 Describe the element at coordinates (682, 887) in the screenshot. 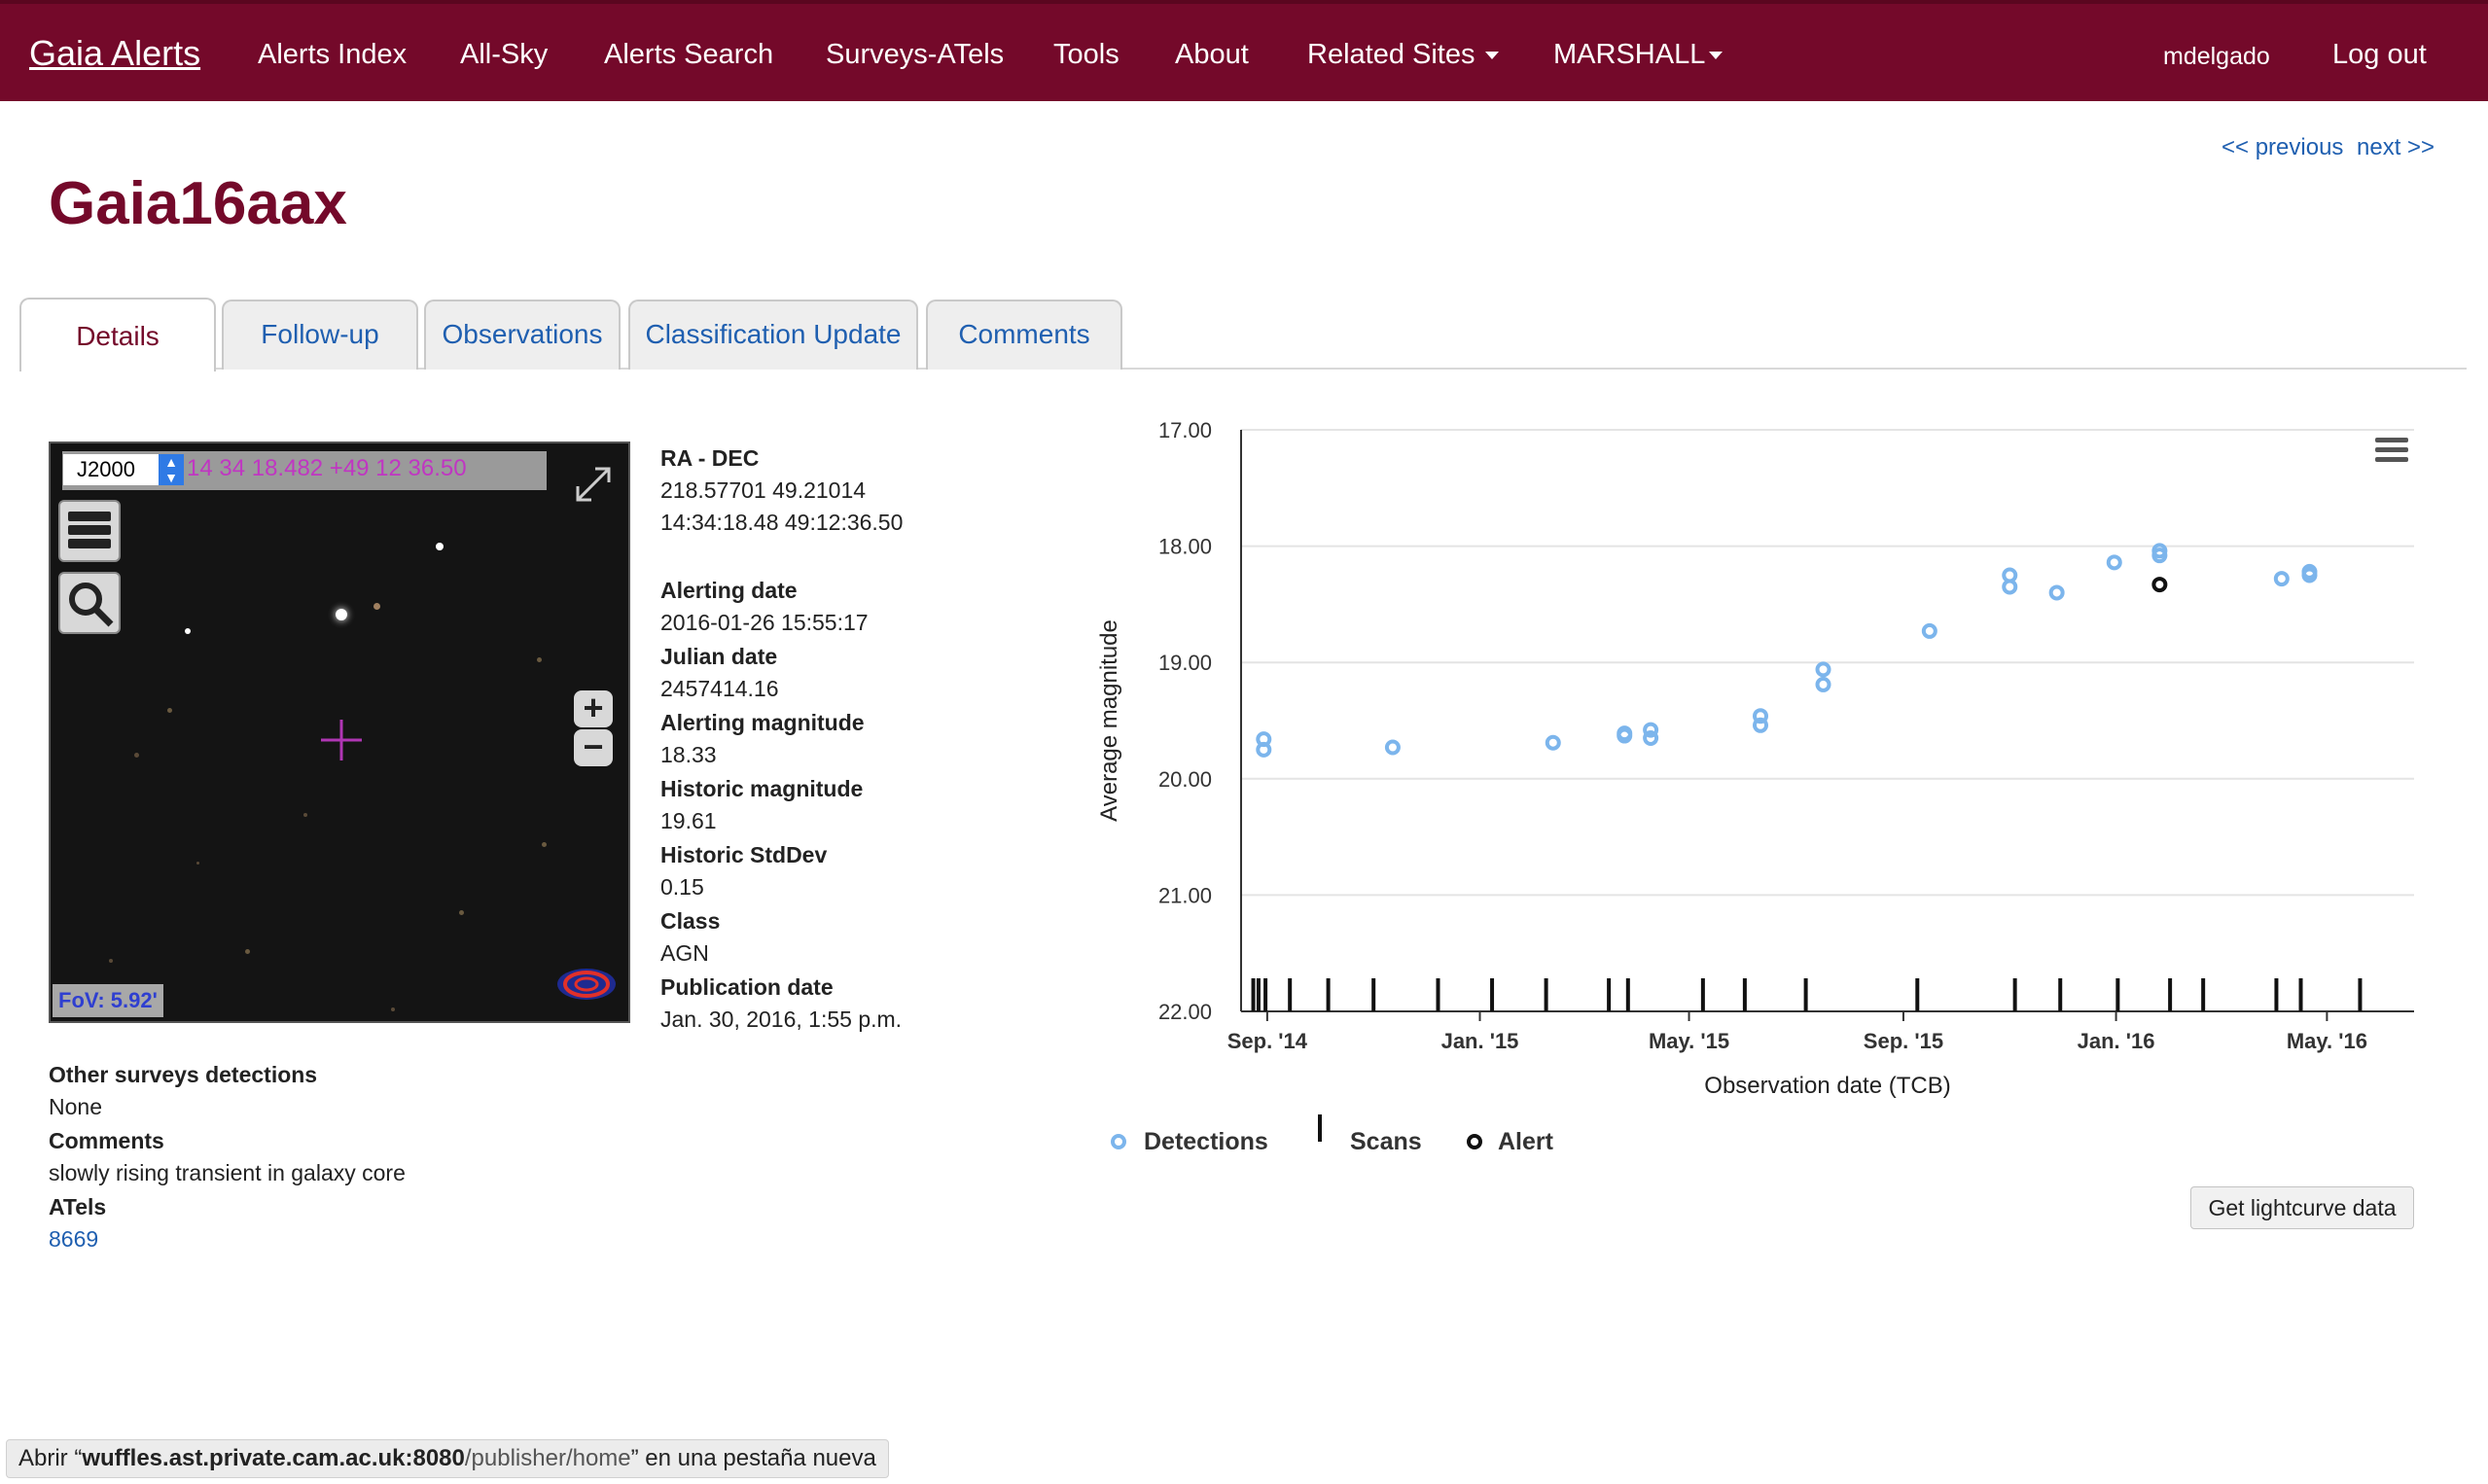

I see `historic-std-value: 0.15` at that location.